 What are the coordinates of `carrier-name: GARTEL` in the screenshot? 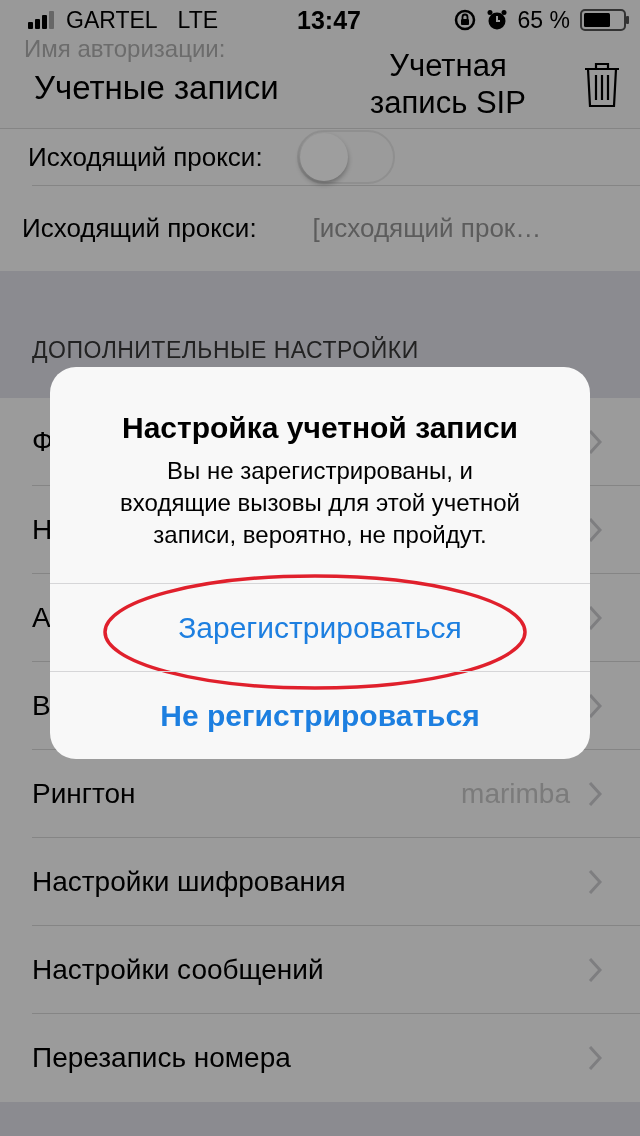 It's located at (112, 20).